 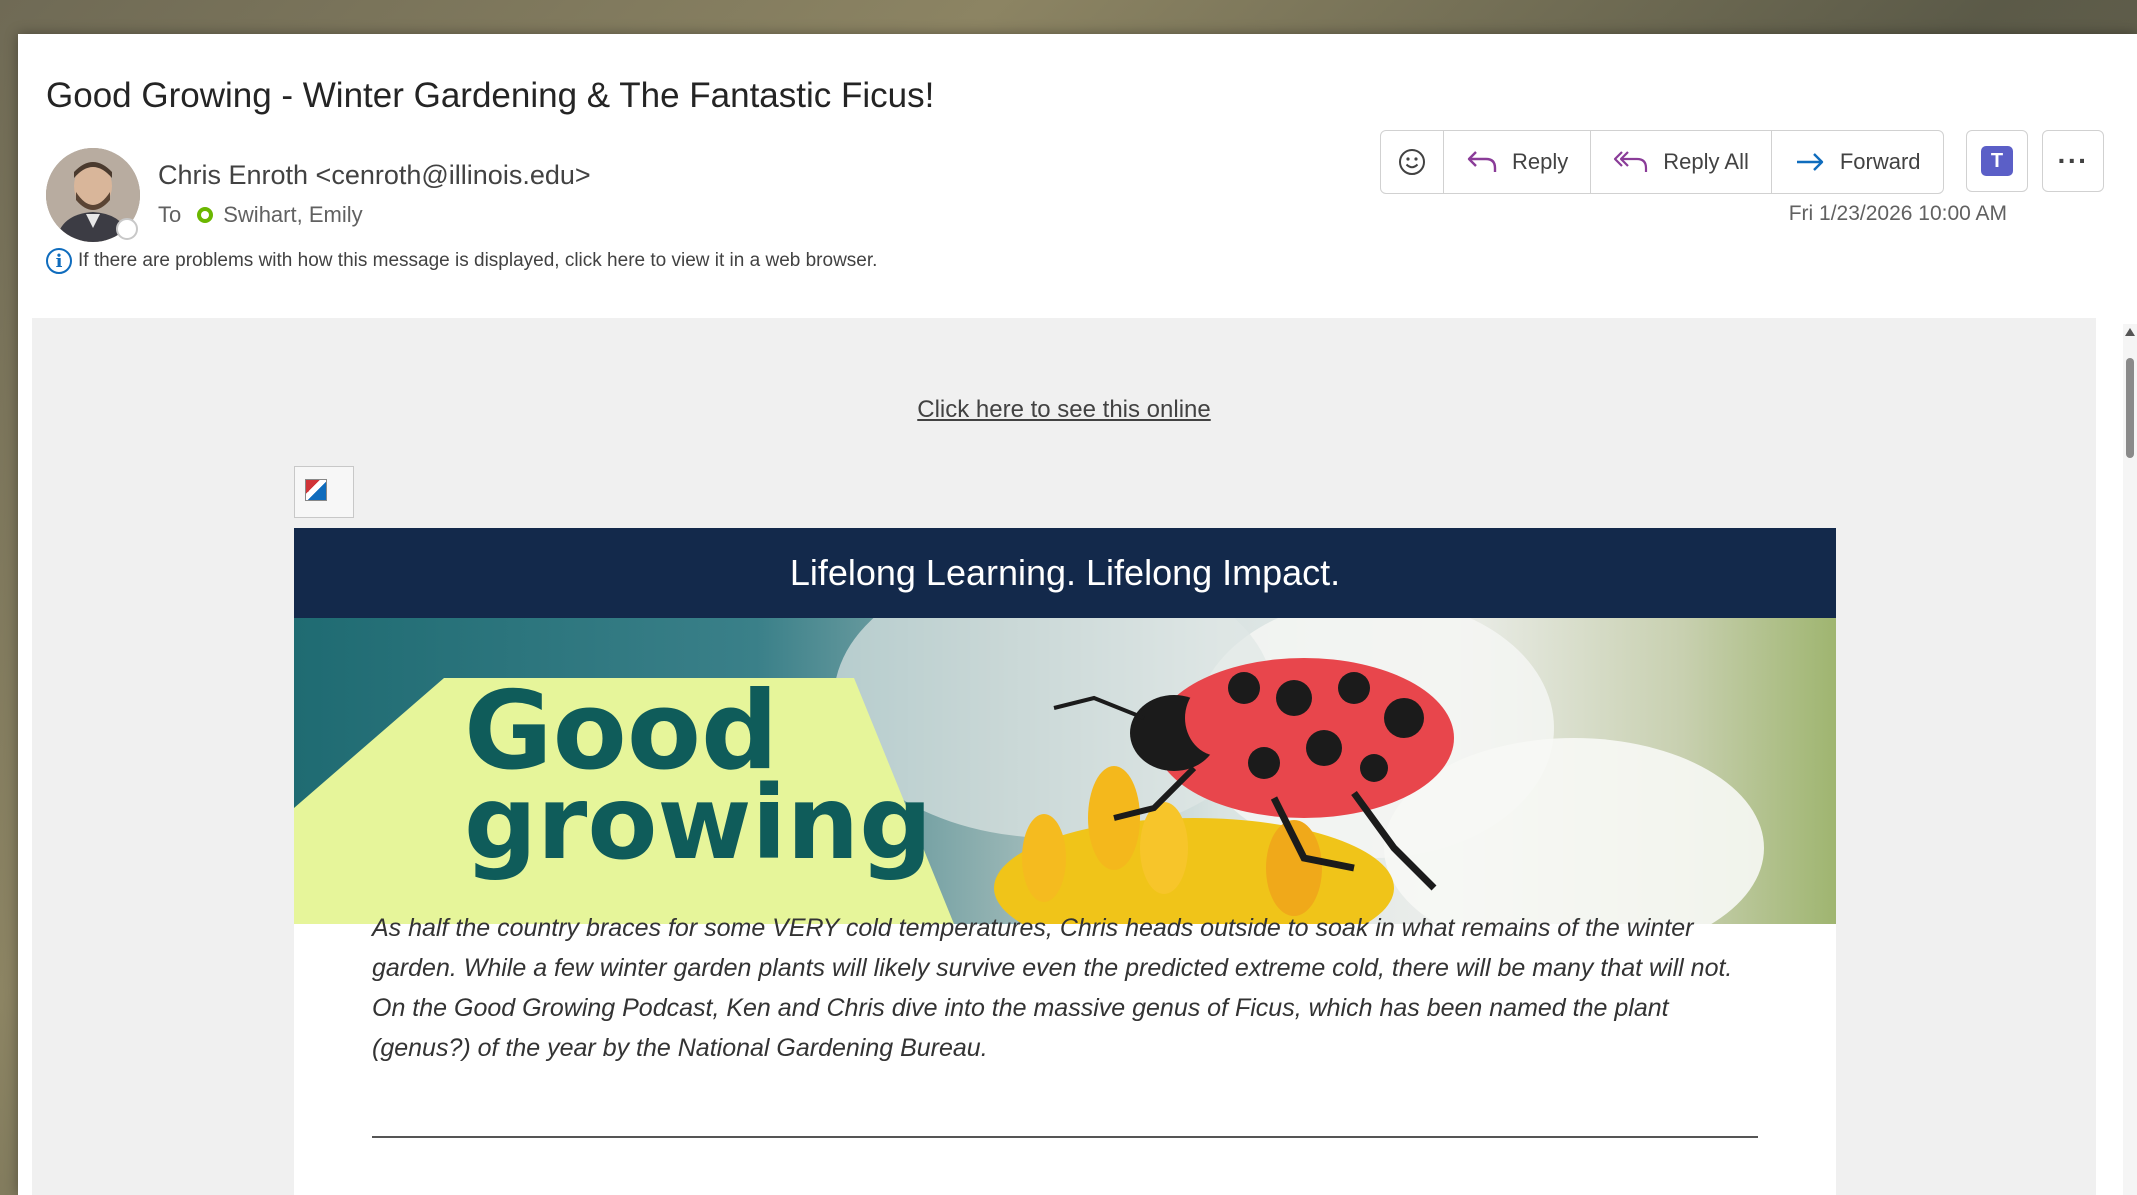 I want to click on message-action-toolbar: Reply Reply All Forward, so click(x=1662, y=162).